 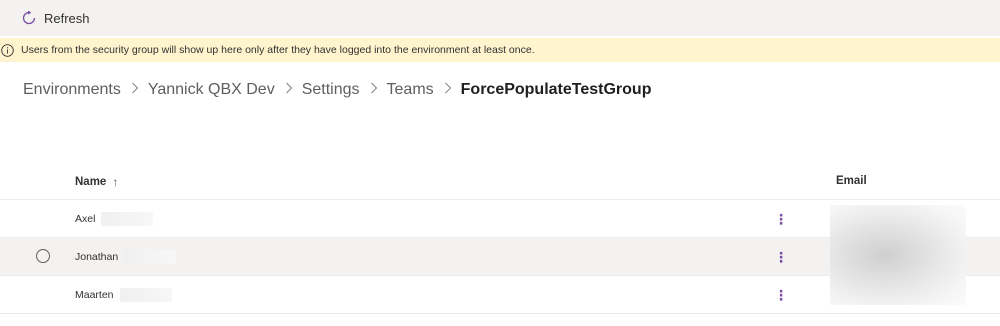 What do you see at coordinates (331, 90) in the screenshot?
I see `breadcrumb-settings: Settings` at bounding box center [331, 90].